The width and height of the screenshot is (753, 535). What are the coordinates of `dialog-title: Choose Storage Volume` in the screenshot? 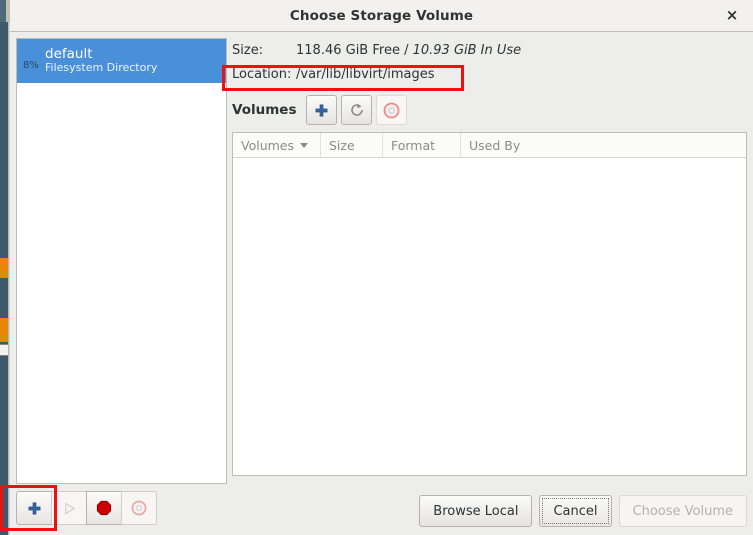 It's located at (381, 15).